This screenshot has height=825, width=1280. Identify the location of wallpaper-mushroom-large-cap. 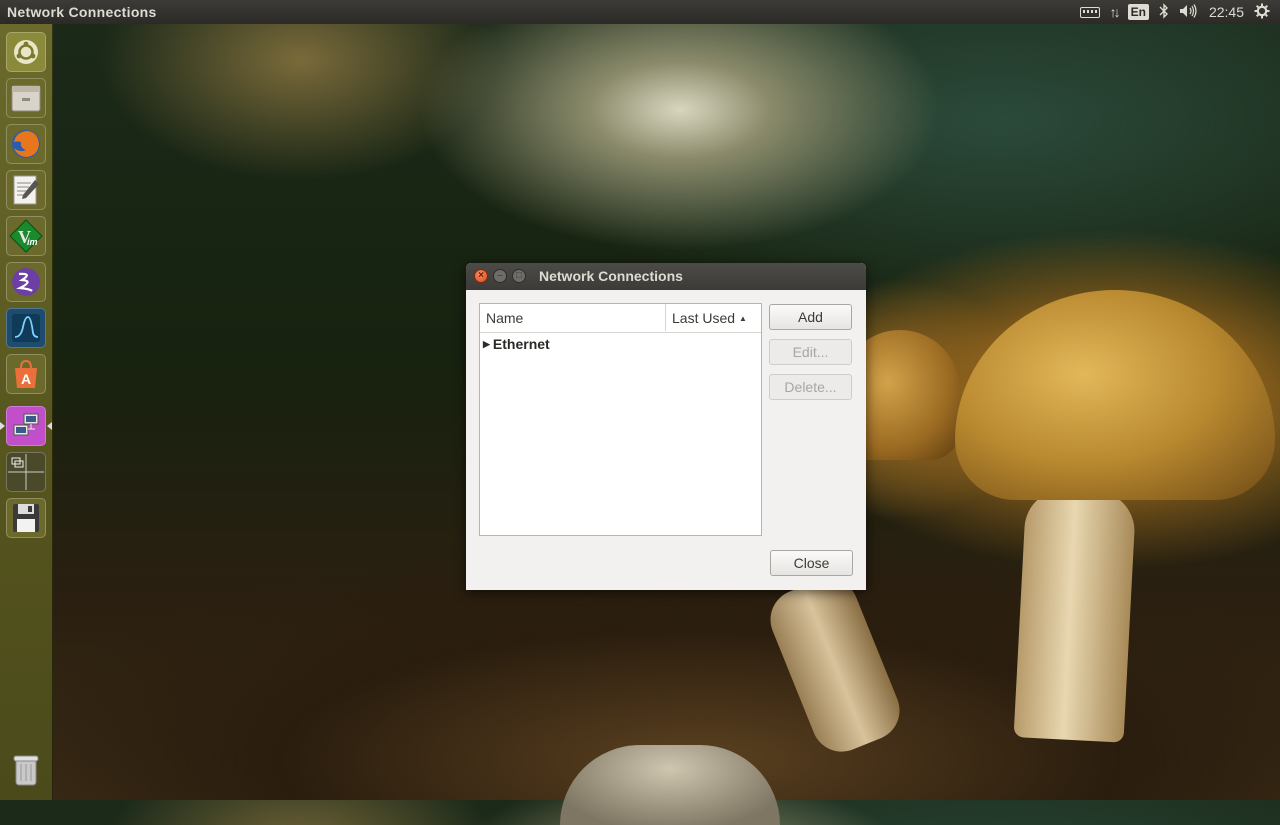
(1115, 395).